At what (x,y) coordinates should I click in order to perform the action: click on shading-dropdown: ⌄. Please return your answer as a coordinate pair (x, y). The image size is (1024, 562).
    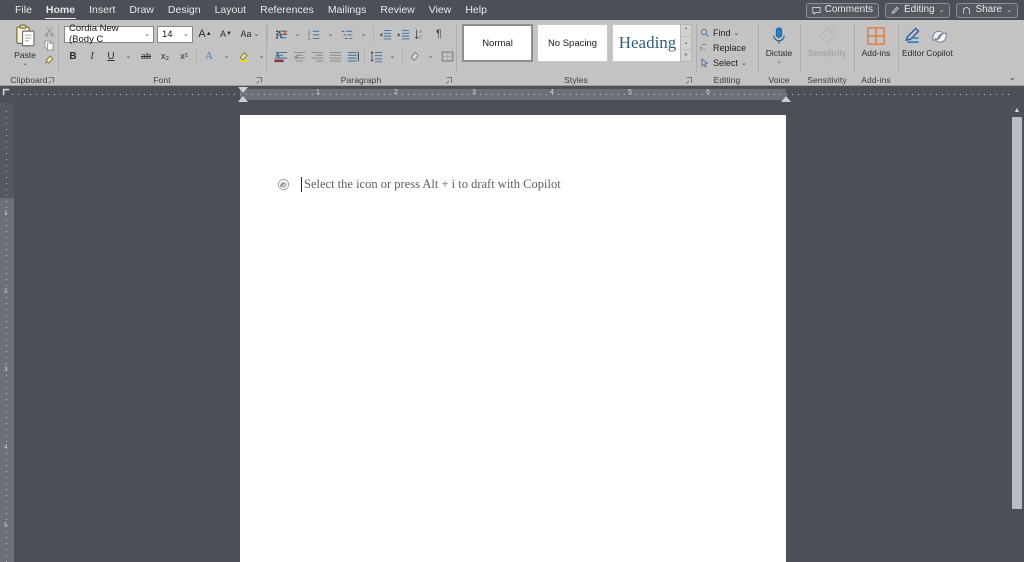
    Looking at the image, I should click on (430, 56).